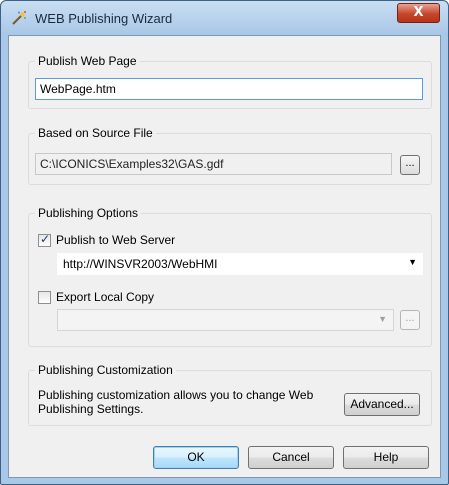  Describe the element at coordinates (140, 264) in the screenshot. I see `server-url-value: http://WINSVR2003/WebHMI` at that location.